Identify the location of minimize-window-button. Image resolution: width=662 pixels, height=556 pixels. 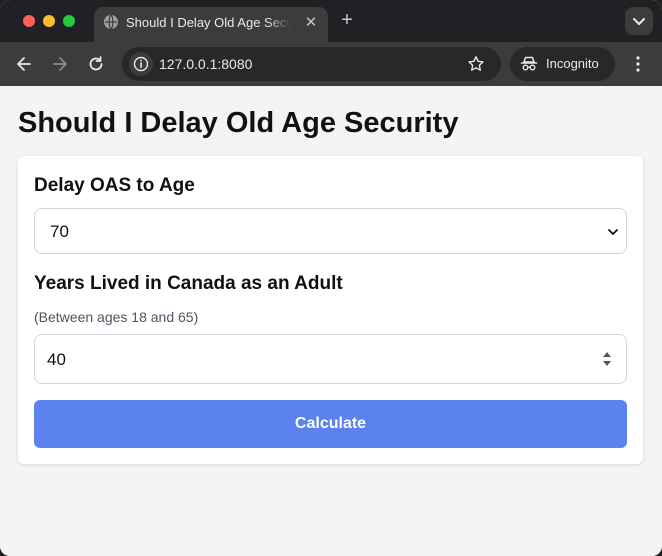
(49, 21).